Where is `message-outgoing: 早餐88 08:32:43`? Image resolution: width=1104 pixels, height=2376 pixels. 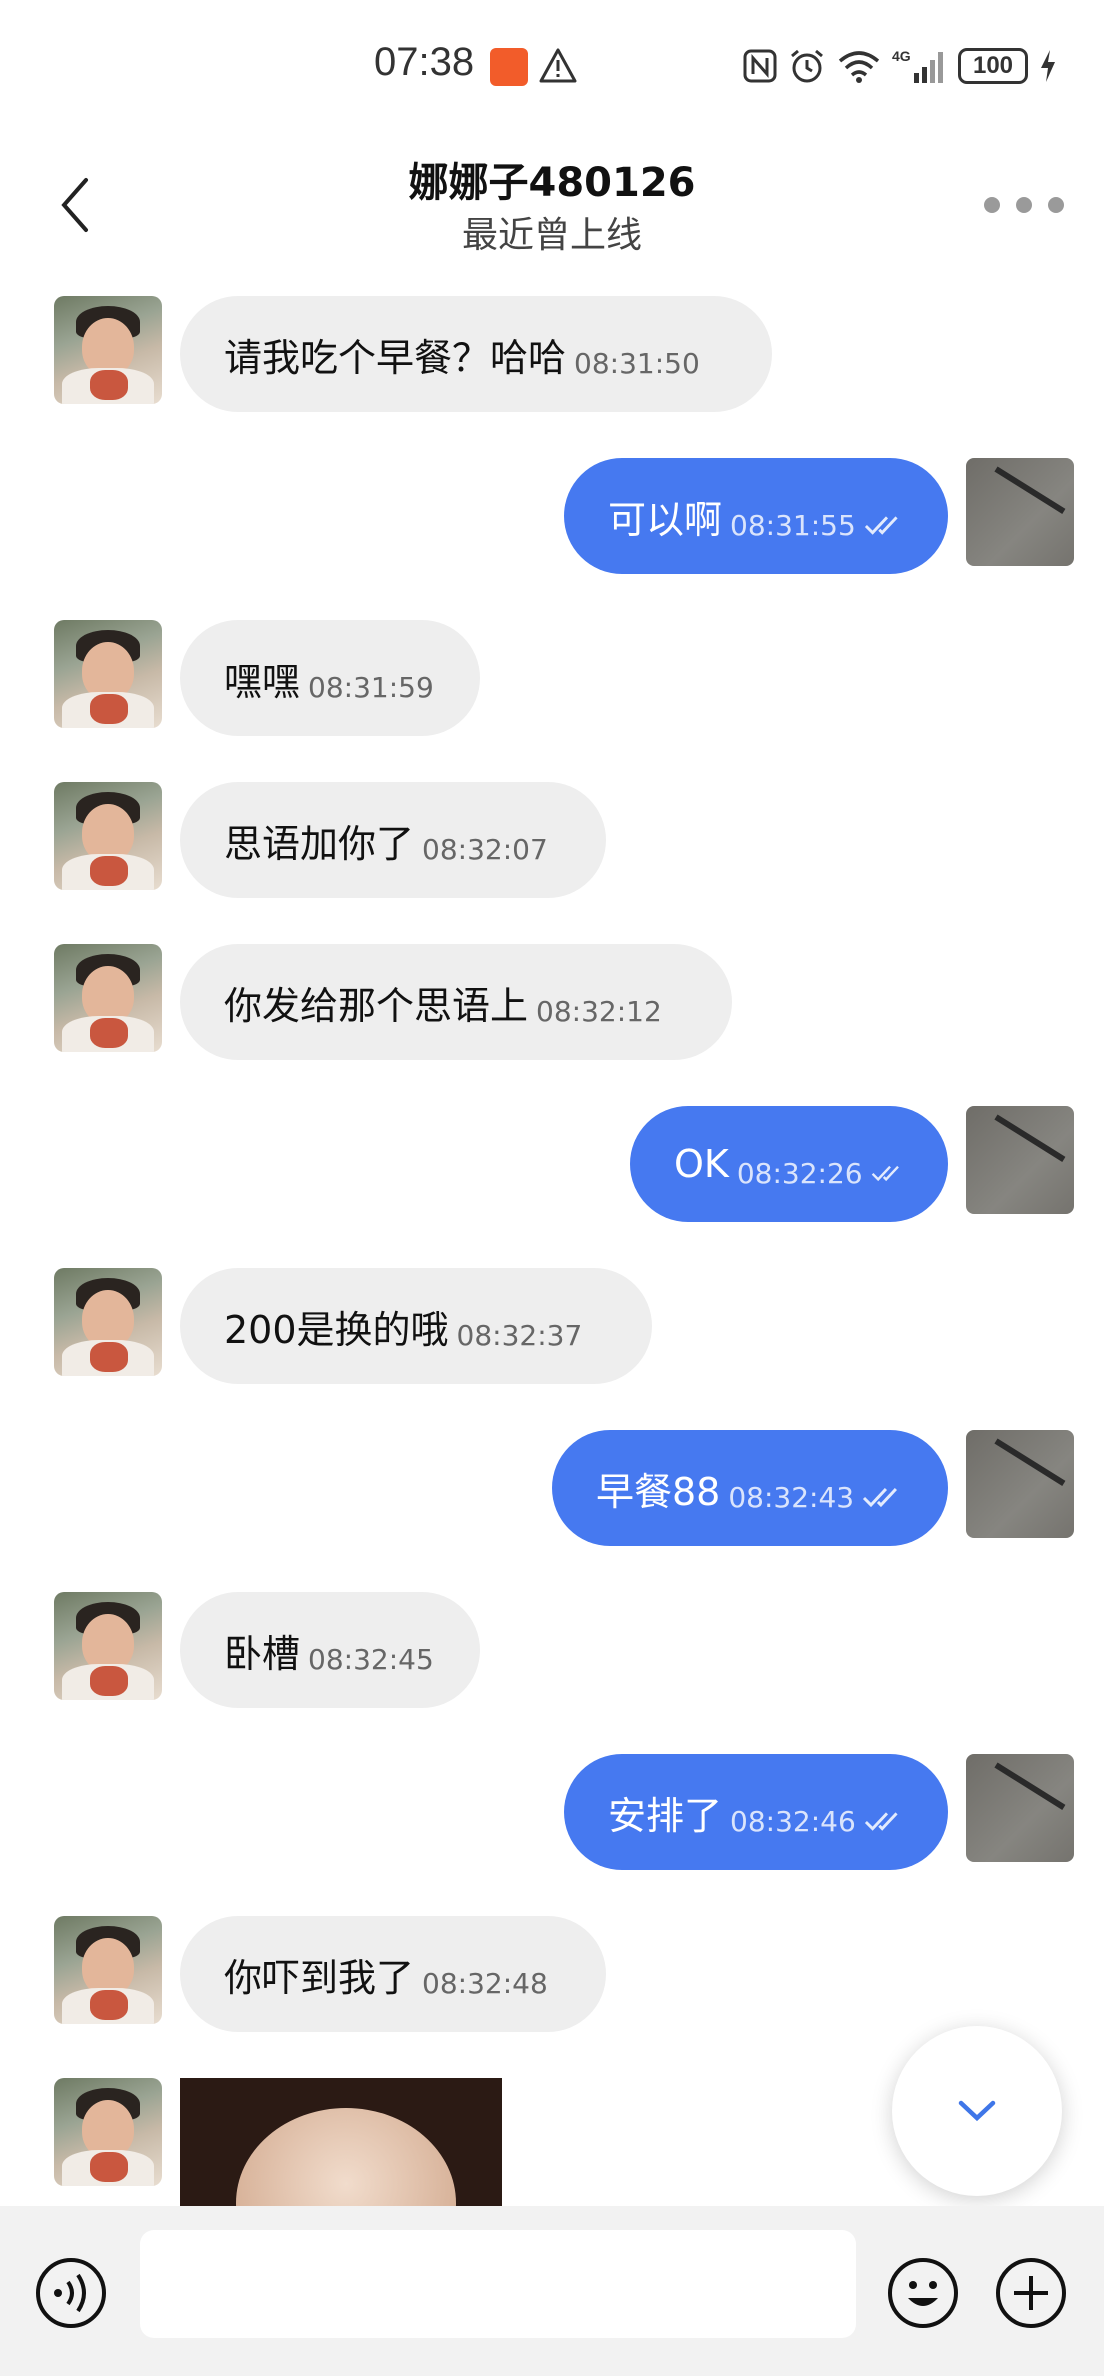
message-outgoing: 早餐88 08:32:43 is located at coordinates (552, 1489).